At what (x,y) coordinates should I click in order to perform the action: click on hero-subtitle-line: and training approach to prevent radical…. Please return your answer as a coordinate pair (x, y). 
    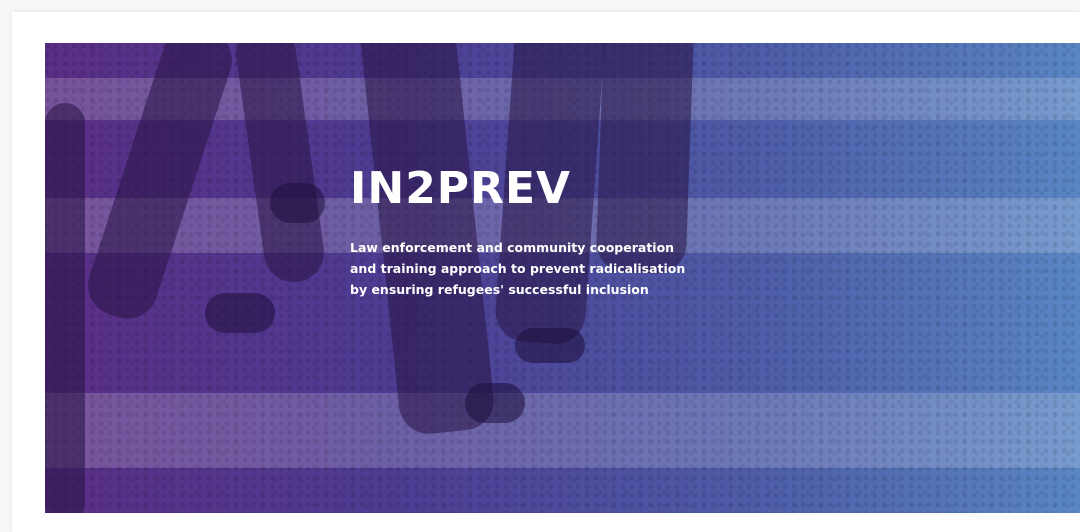
    Looking at the image, I should click on (518, 268).